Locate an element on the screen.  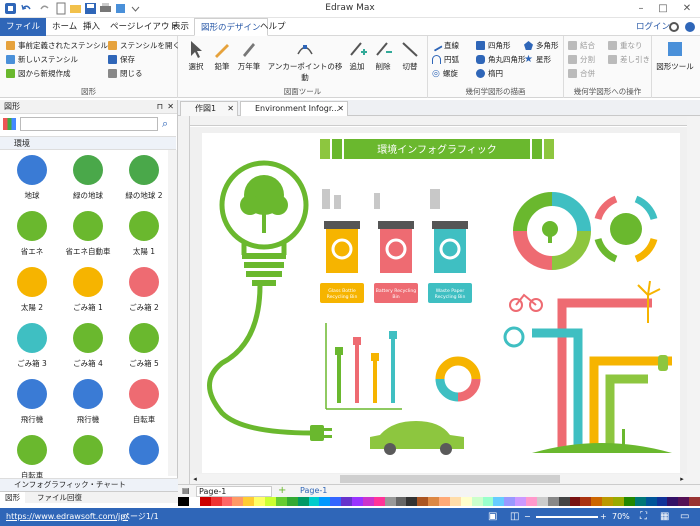
canvas-horizontal-scrollbar: ◂ ▸ is located at coordinates (438, 479).